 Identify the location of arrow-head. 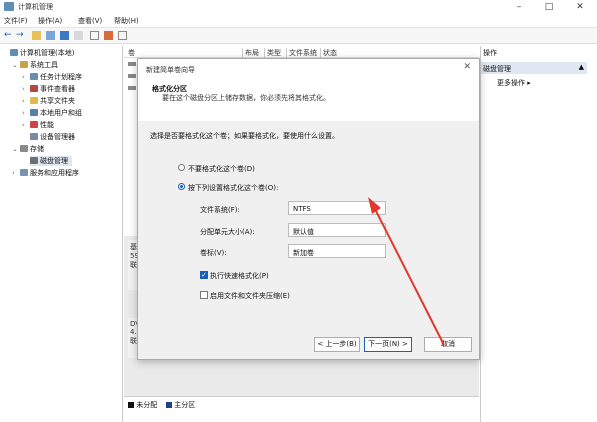
(374, 205).